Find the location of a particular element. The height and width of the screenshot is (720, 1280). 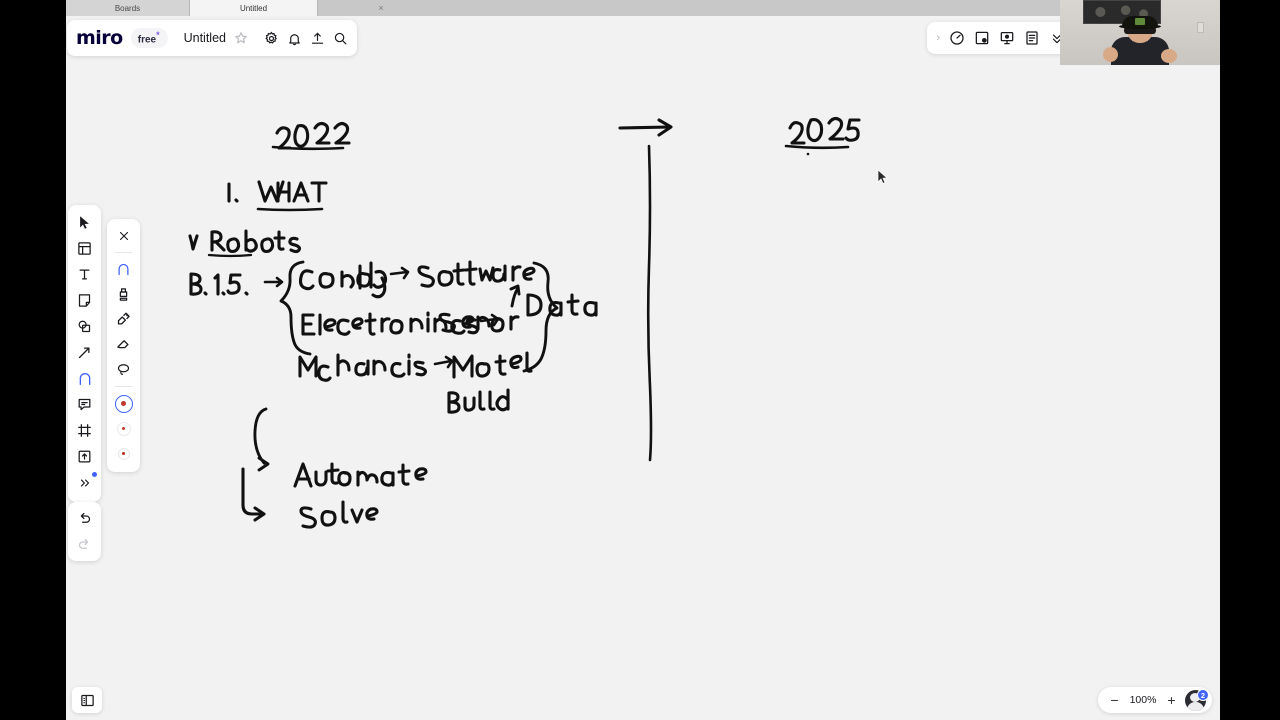

zoom-controls: − 100% + 2 is located at coordinates (1155, 700).